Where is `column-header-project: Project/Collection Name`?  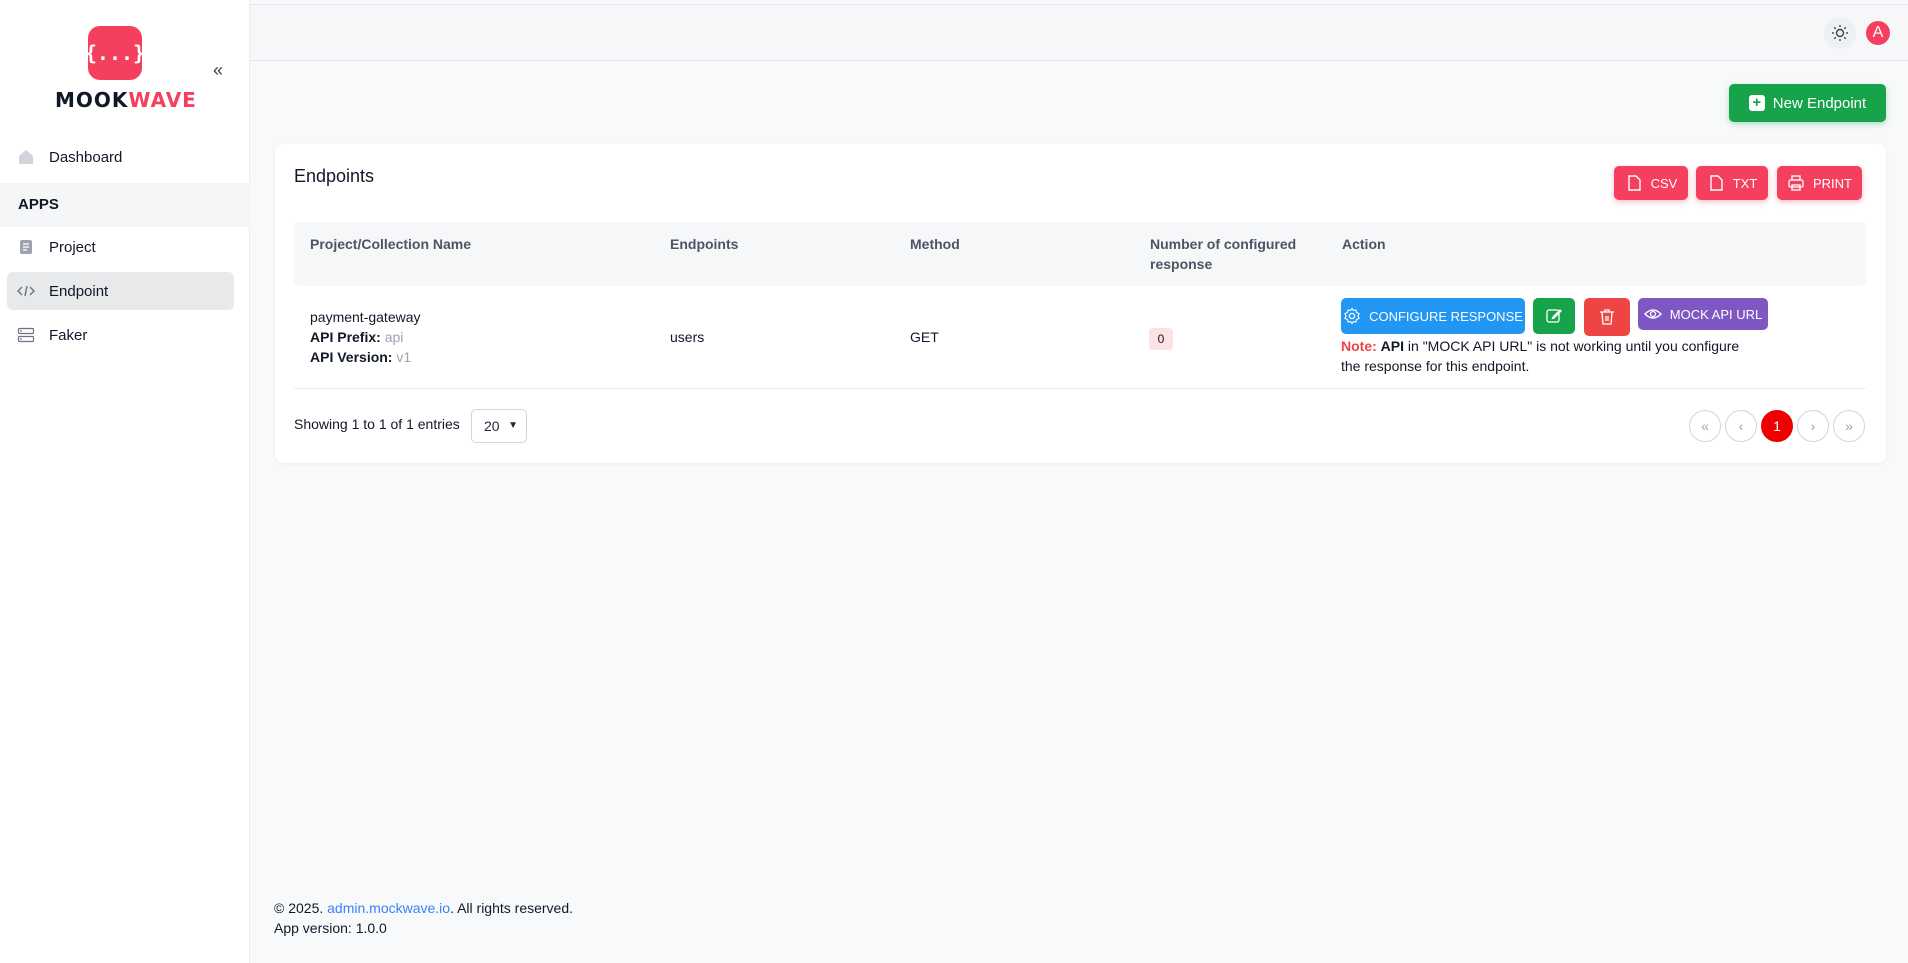 column-header-project: Project/Collection Name is located at coordinates (391, 244).